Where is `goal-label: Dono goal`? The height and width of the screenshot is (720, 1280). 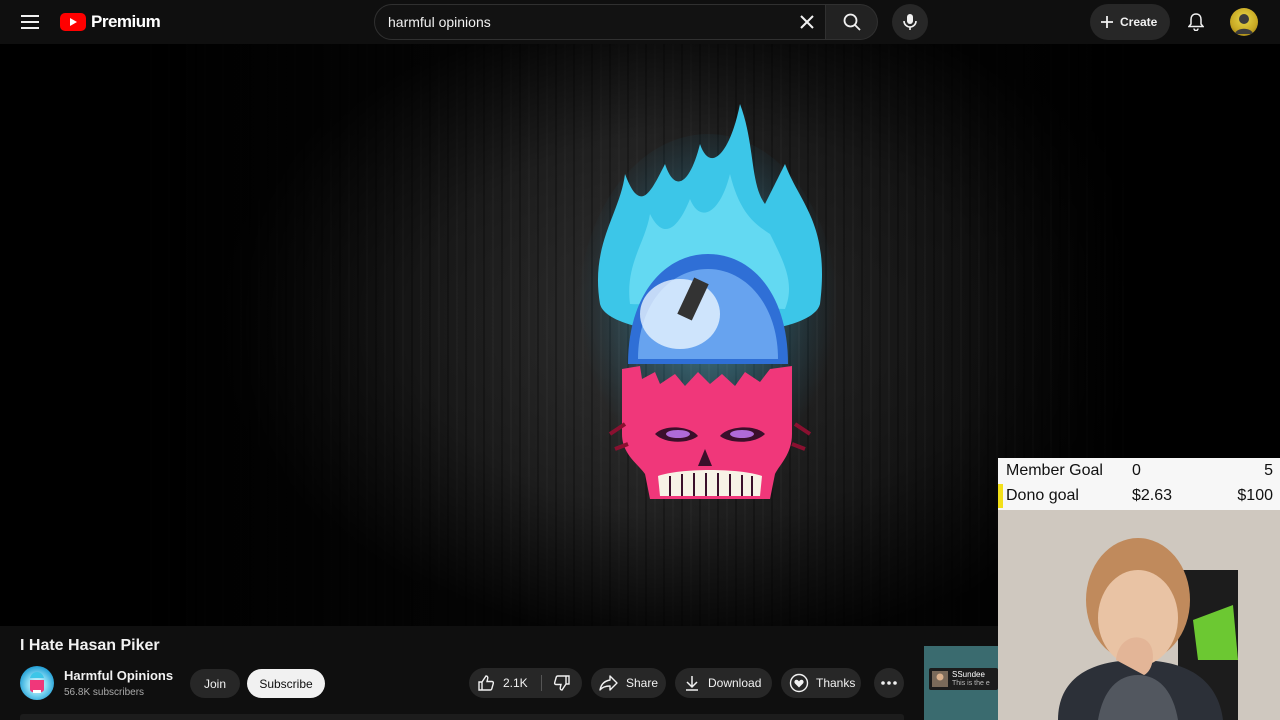 goal-label: Dono goal is located at coordinates (1042, 495).